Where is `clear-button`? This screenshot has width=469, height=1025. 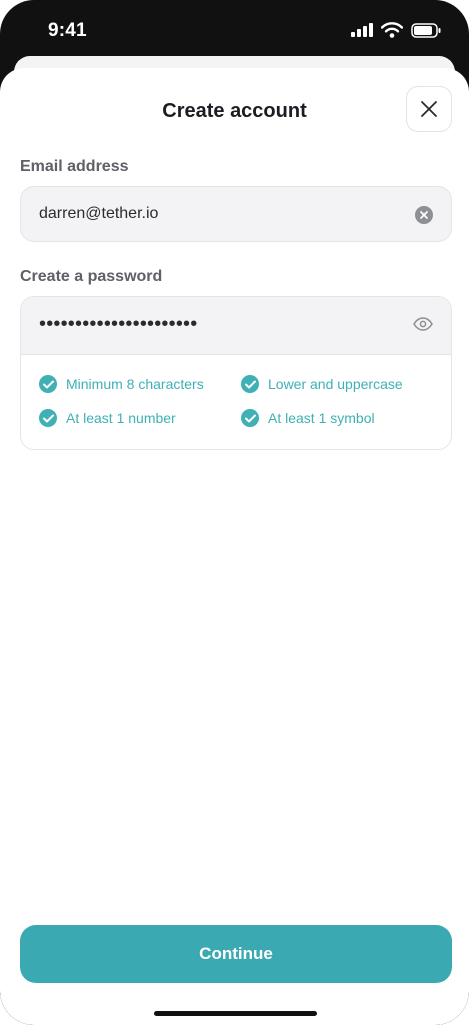
clear-button is located at coordinates (424, 217).